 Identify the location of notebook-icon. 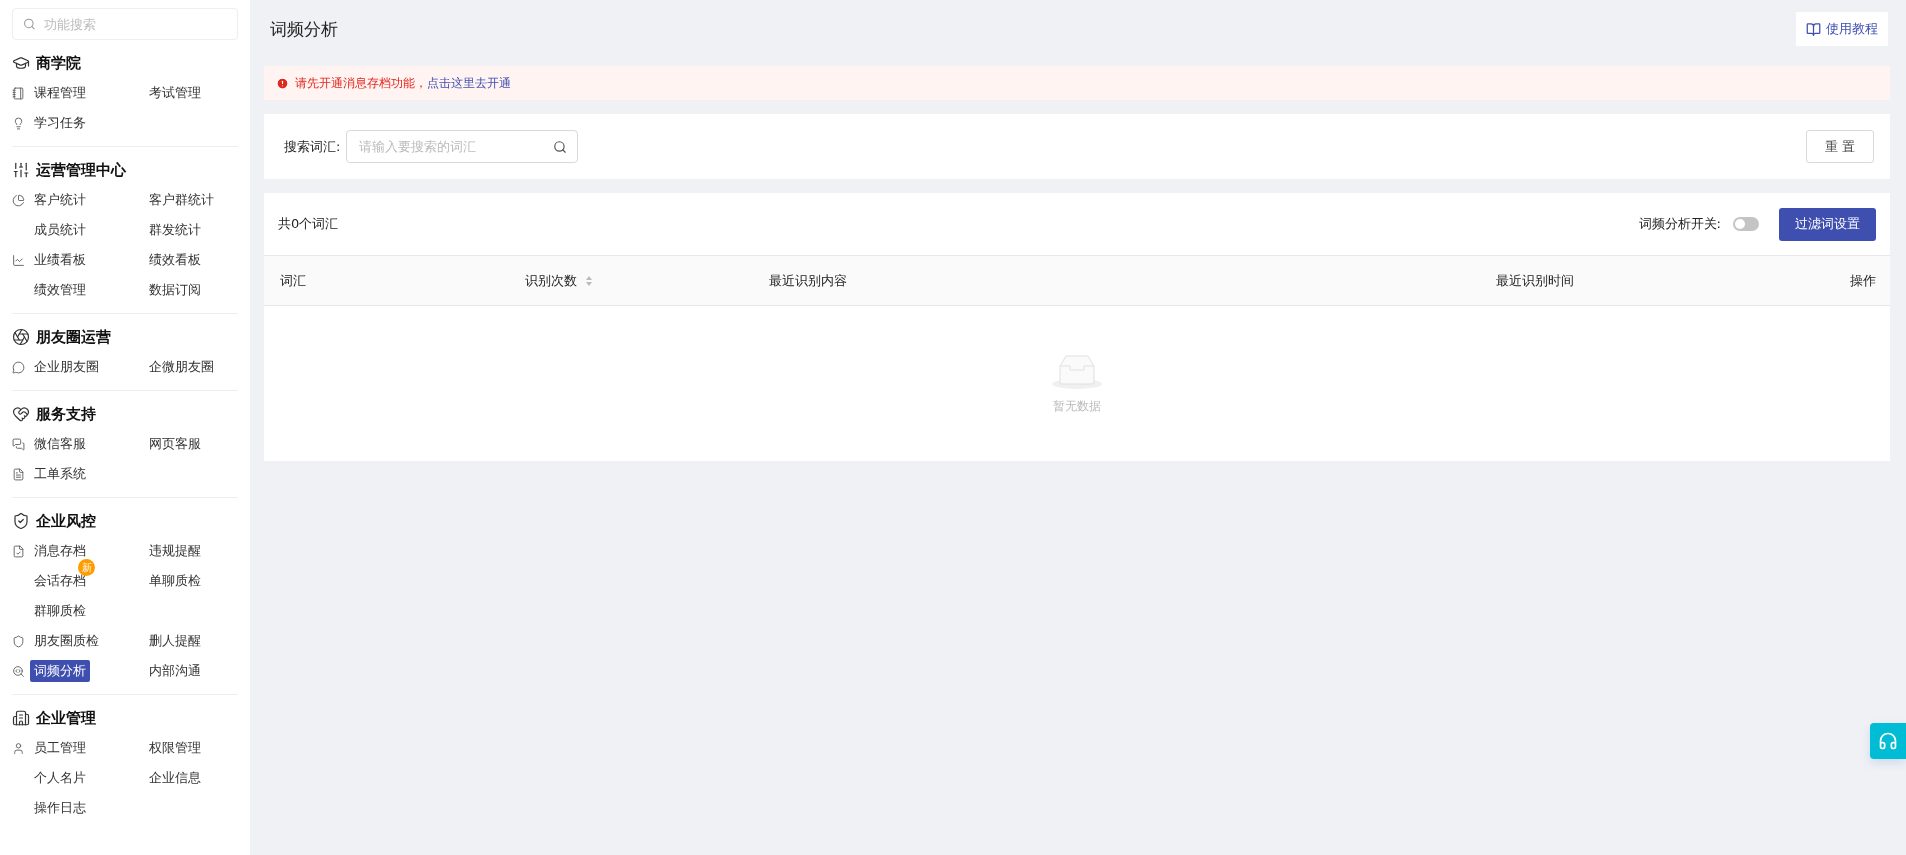
(18, 93).